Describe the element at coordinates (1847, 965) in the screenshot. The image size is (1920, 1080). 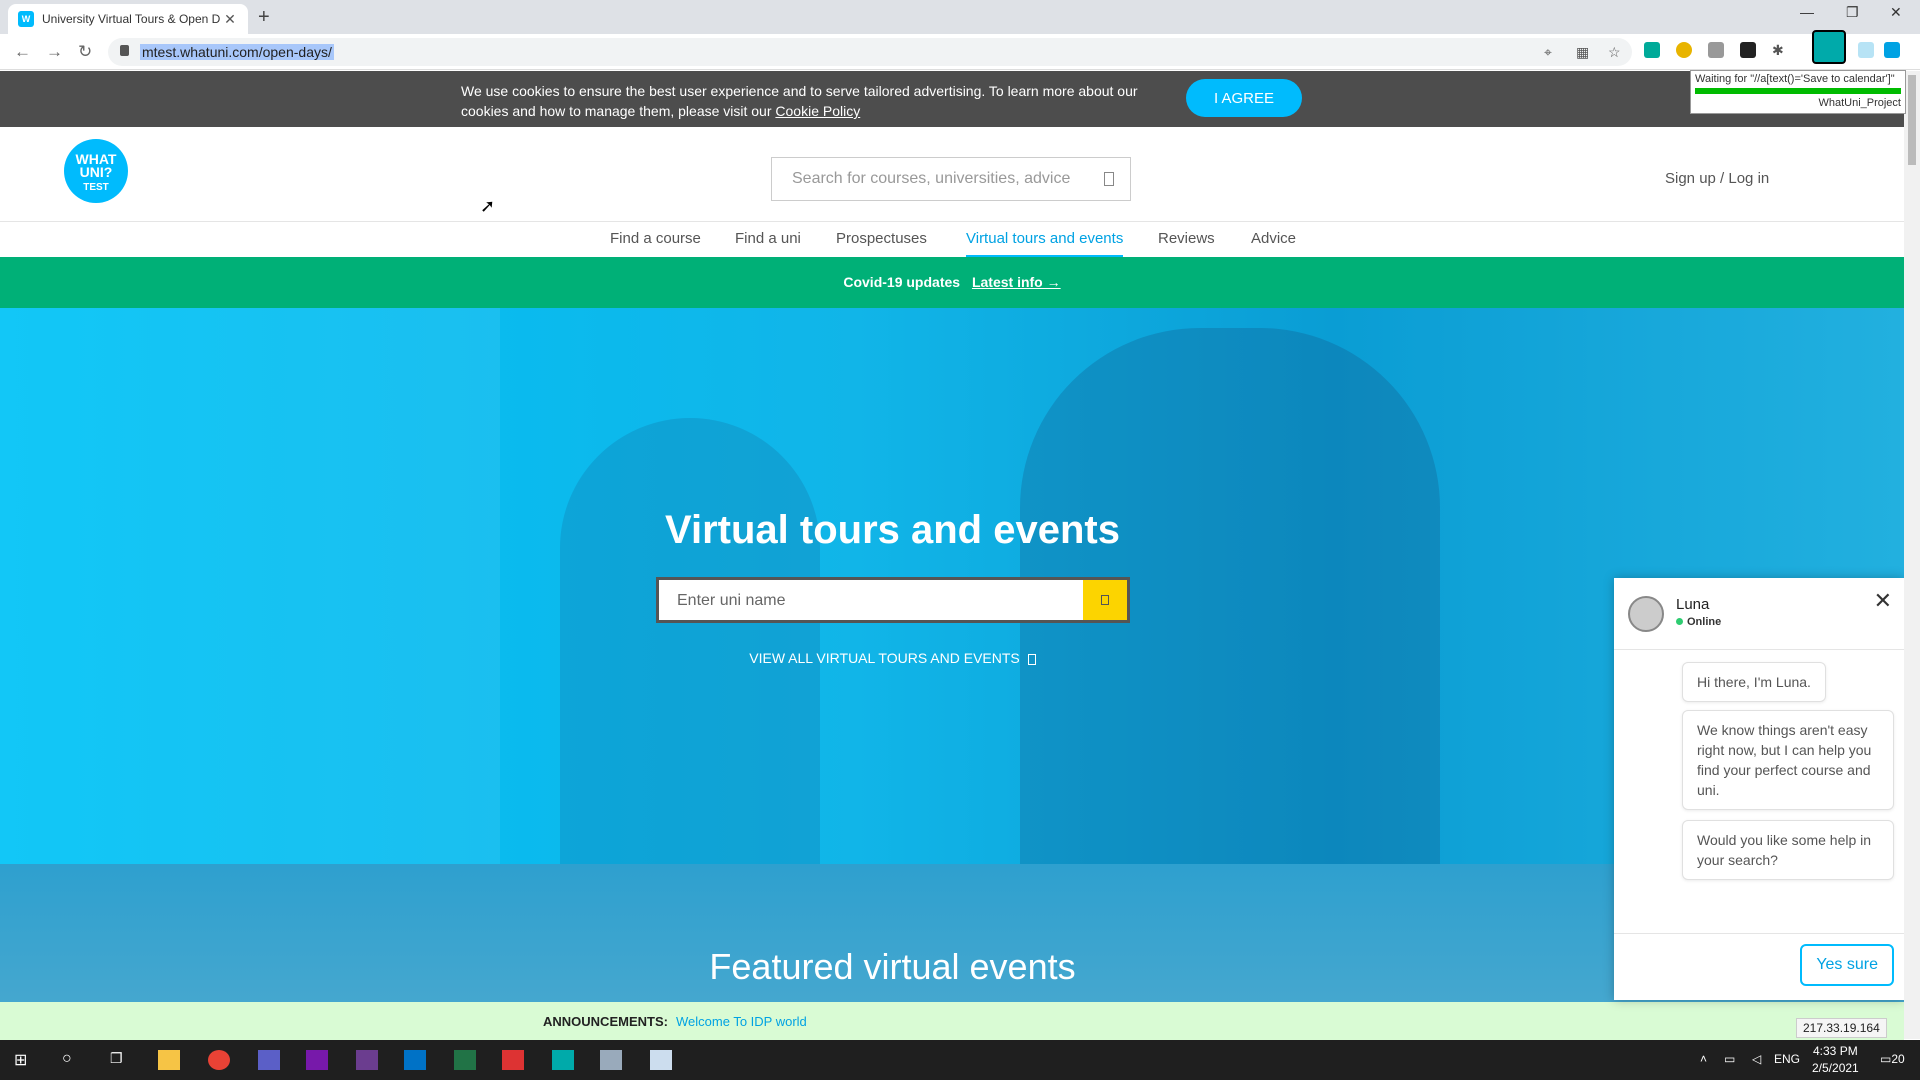
I see `yes-sure-button: Yes sure` at that location.